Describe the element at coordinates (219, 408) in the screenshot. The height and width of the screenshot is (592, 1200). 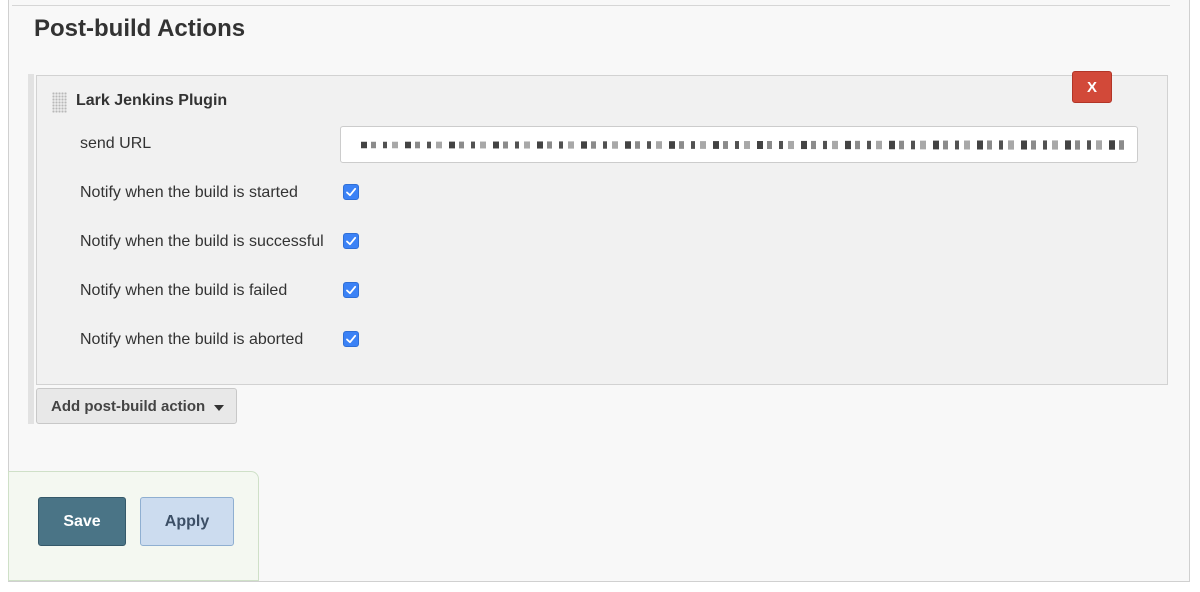
I see `caret-down-icon` at that location.